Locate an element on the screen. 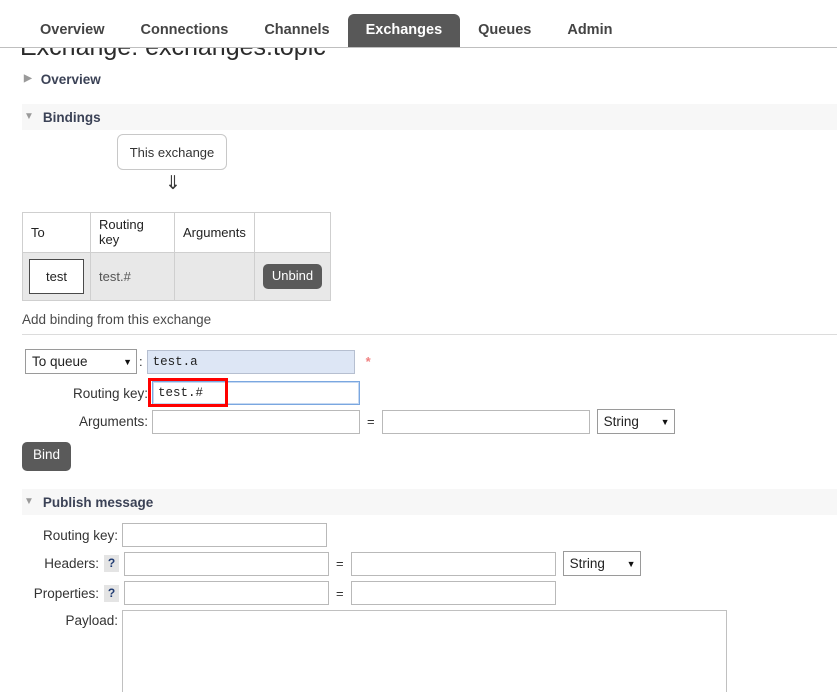 The width and height of the screenshot is (837, 692). nav-tab-queues: Queues is located at coordinates (504, 31).